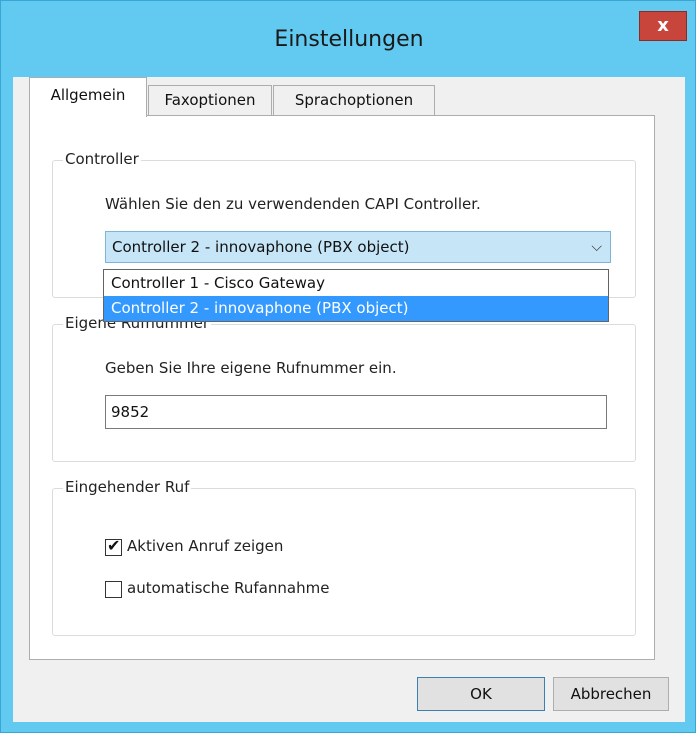 Image resolution: width=696 pixels, height=733 pixels. I want to click on tab-sprachoptionen: Sprachoptionen, so click(354, 100).